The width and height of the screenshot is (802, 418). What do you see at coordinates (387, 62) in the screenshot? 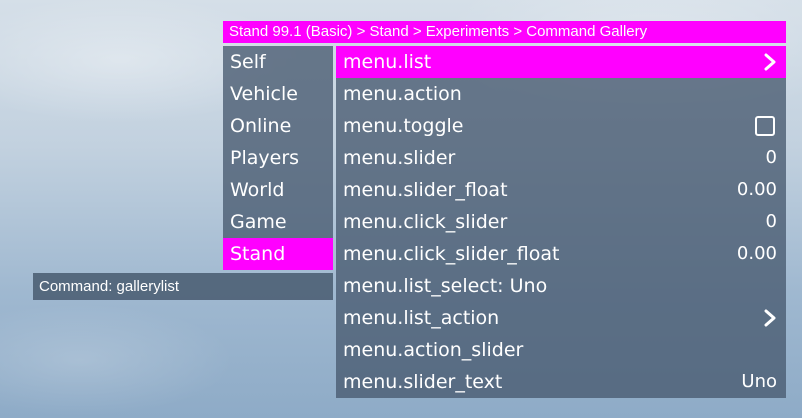
I see `menu-item-label: menu.list` at bounding box center [387, 62].